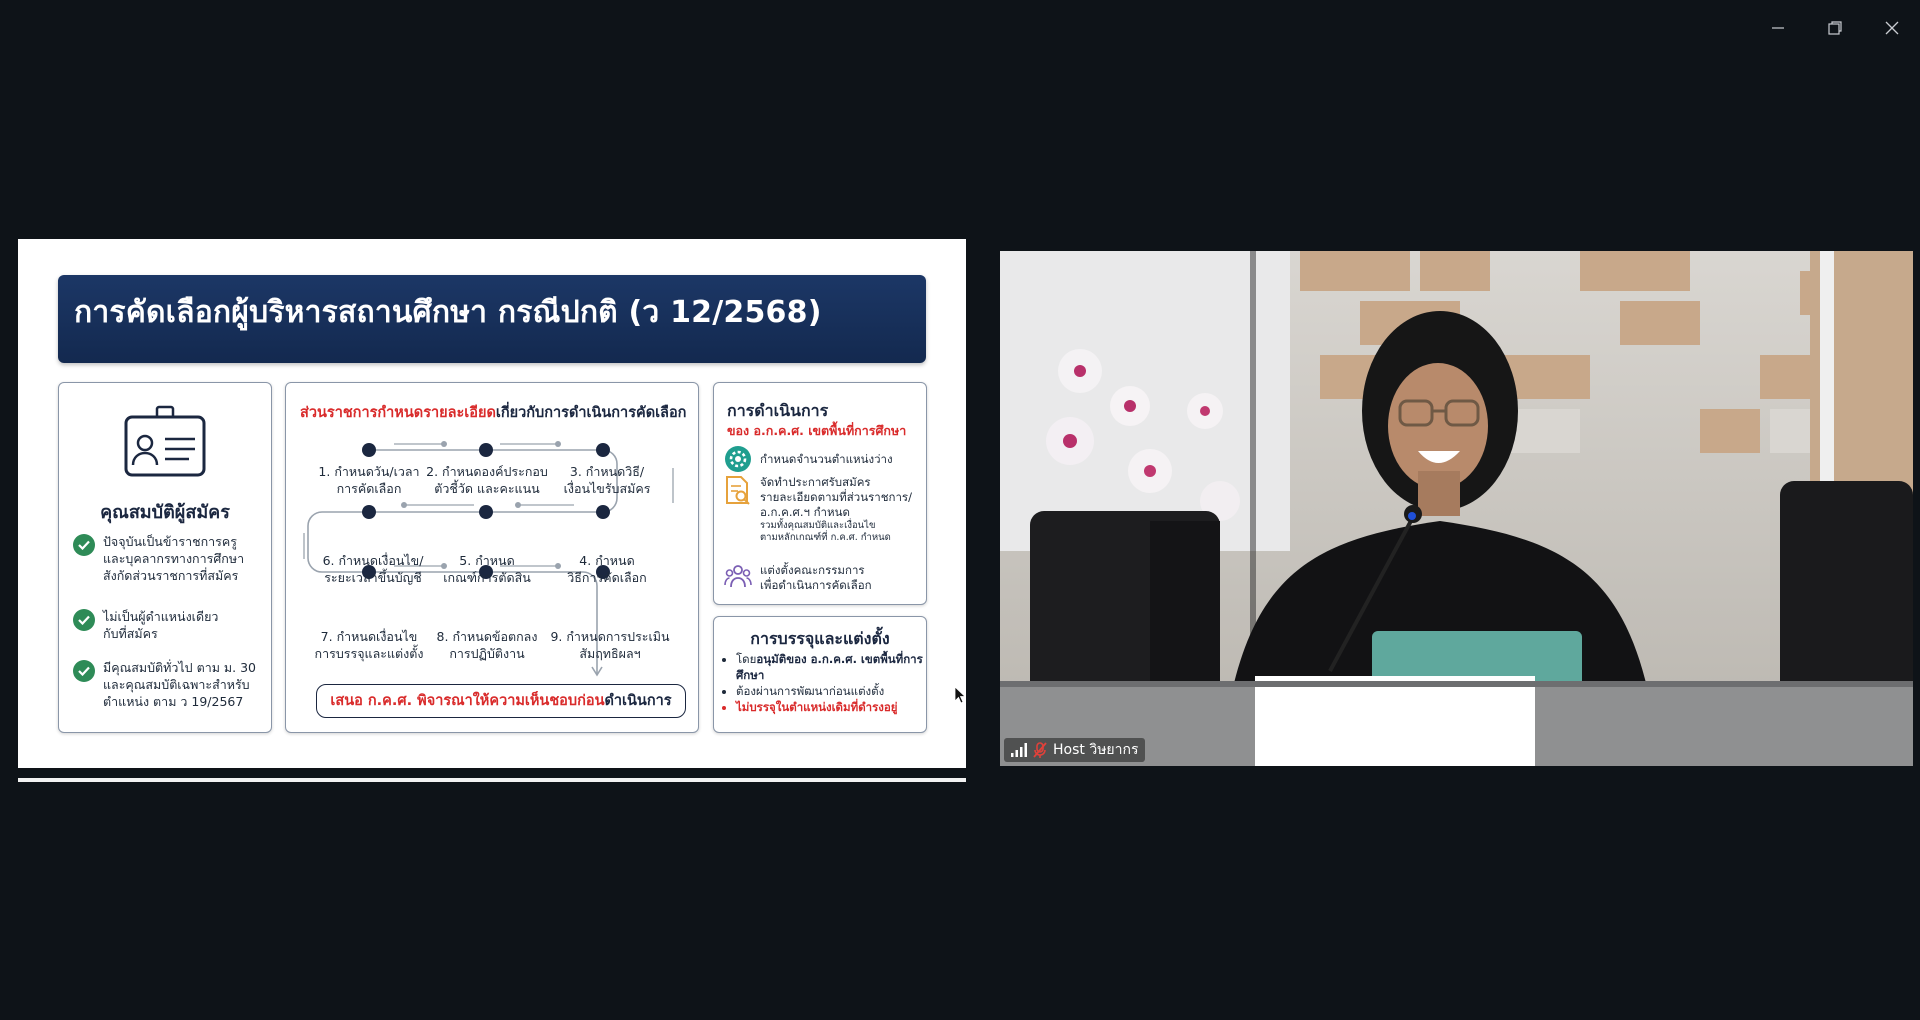 The image size is (1920, 1020). Describe the element at coordinates (1096, 750) in the screenshot. I see `participant-name: Host วิษยากร` at that location.